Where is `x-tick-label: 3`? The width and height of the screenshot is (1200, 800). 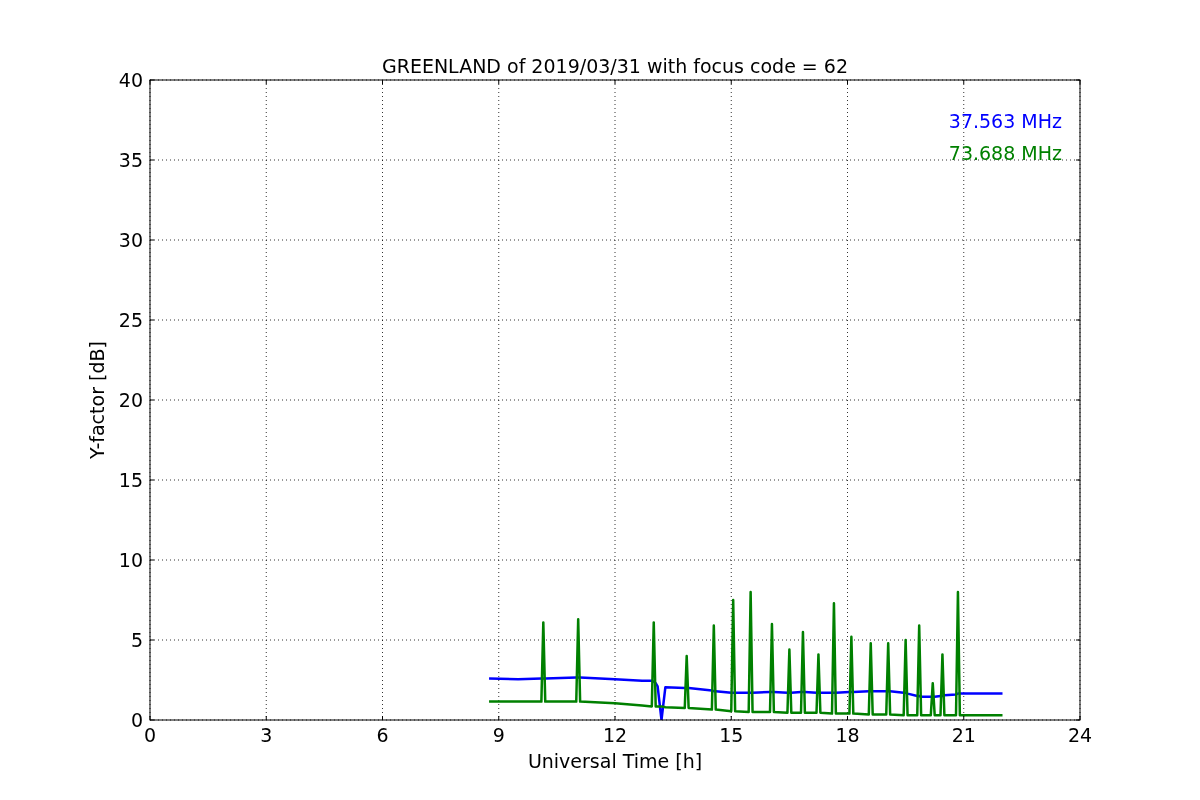
x-tick-label: 3 is located at coordinates (266, 735).